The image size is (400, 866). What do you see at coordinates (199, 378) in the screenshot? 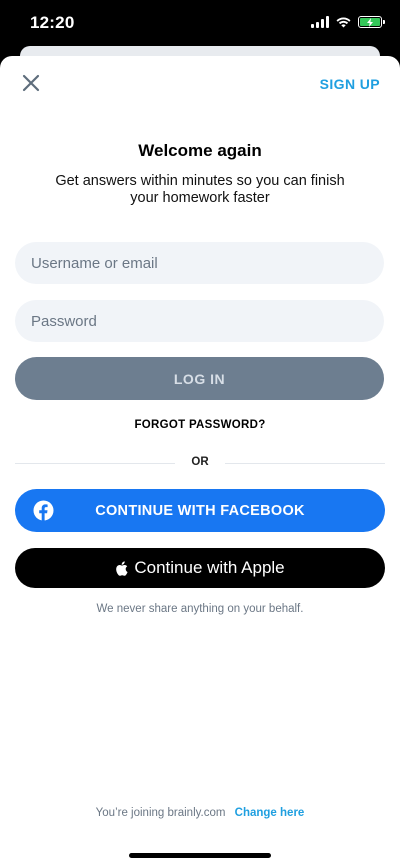
I see `login-button: LOG IN` at bounding box center [199, 378].